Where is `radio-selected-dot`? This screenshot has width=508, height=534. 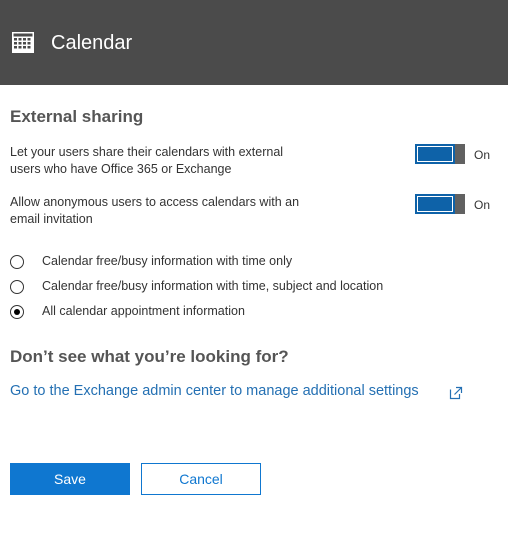
radio-selected-dot is located at coordinates (17, 312).